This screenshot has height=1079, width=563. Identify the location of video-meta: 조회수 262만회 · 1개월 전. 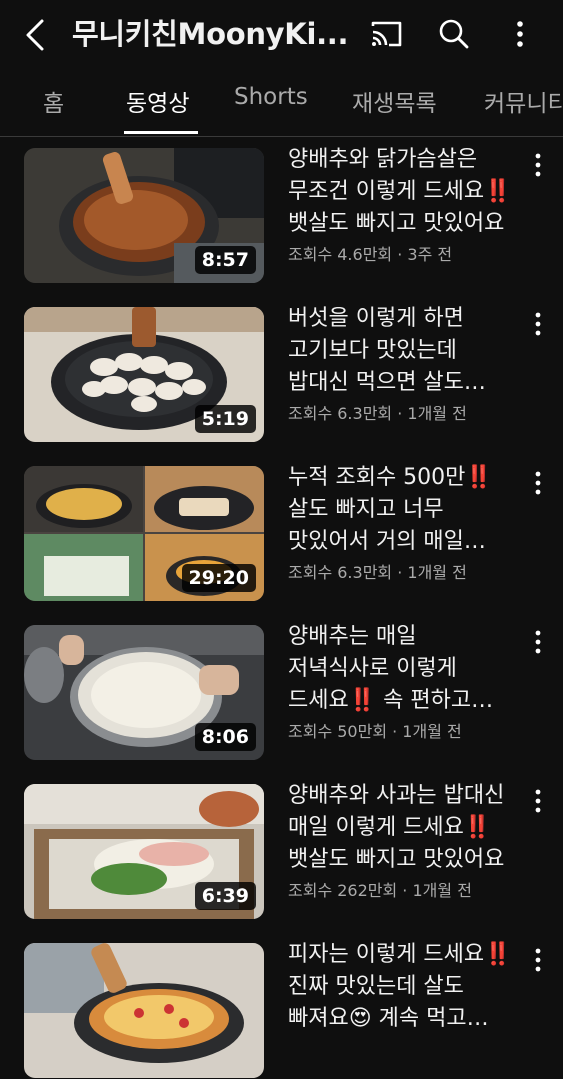
(380, 890).